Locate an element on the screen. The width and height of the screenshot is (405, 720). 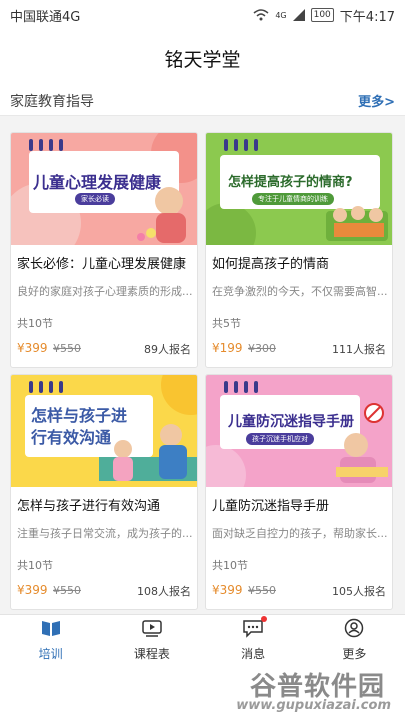
tab-label: 消息 is located at coordinates (253, 653).